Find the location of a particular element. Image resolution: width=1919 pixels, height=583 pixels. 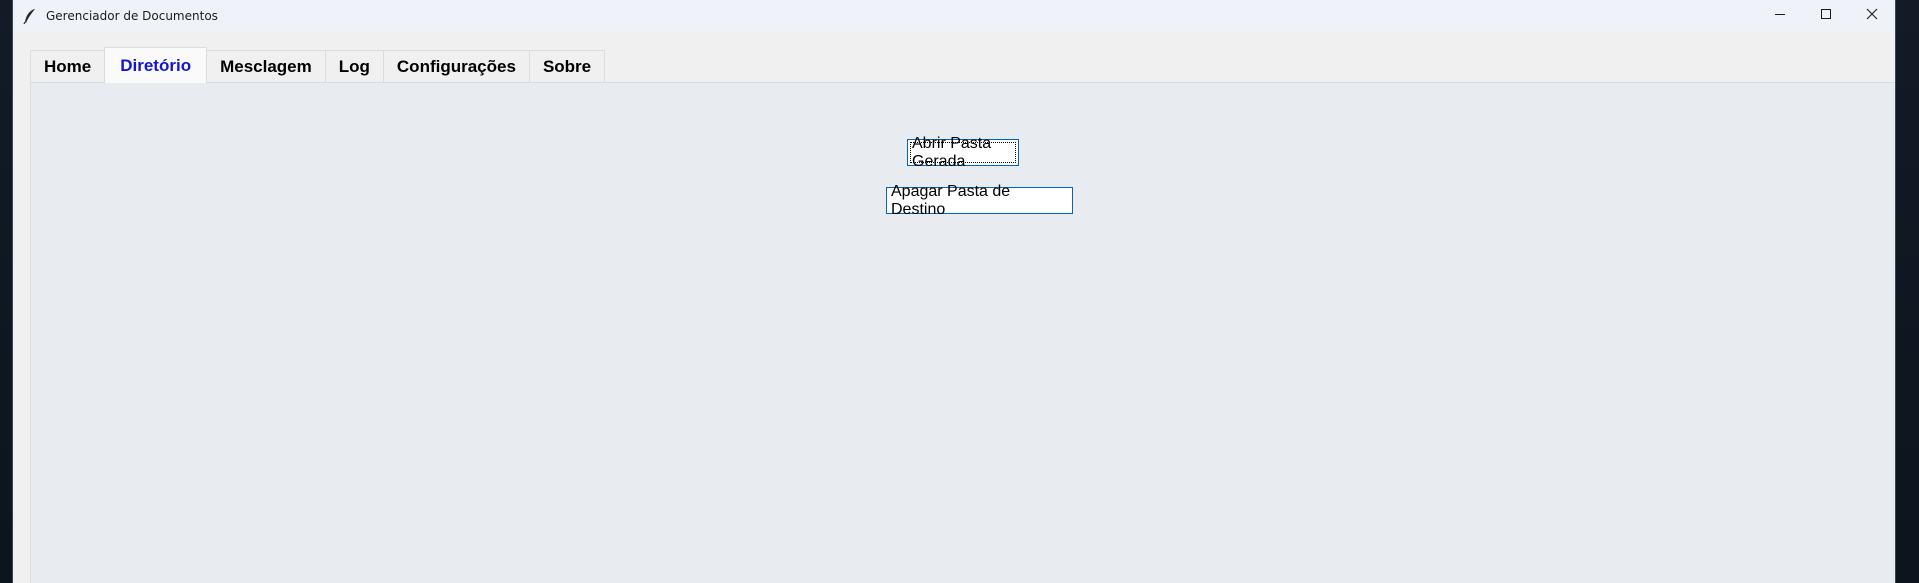

delete-destination-folder-button: Apagar Pasta de Destino is located at coordinates (979, 200).